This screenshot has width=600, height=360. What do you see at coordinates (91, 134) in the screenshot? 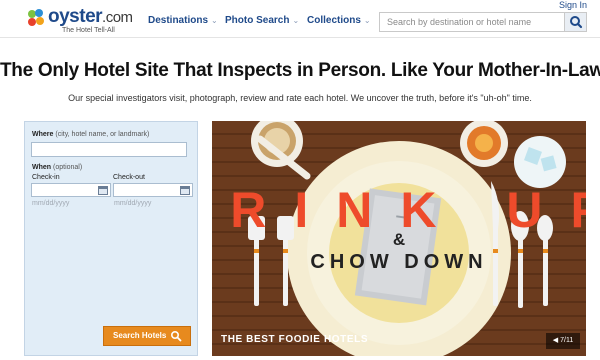
I see `where-label: Where (city, hotel name, or landmark)` at bounding box center [91, 134].